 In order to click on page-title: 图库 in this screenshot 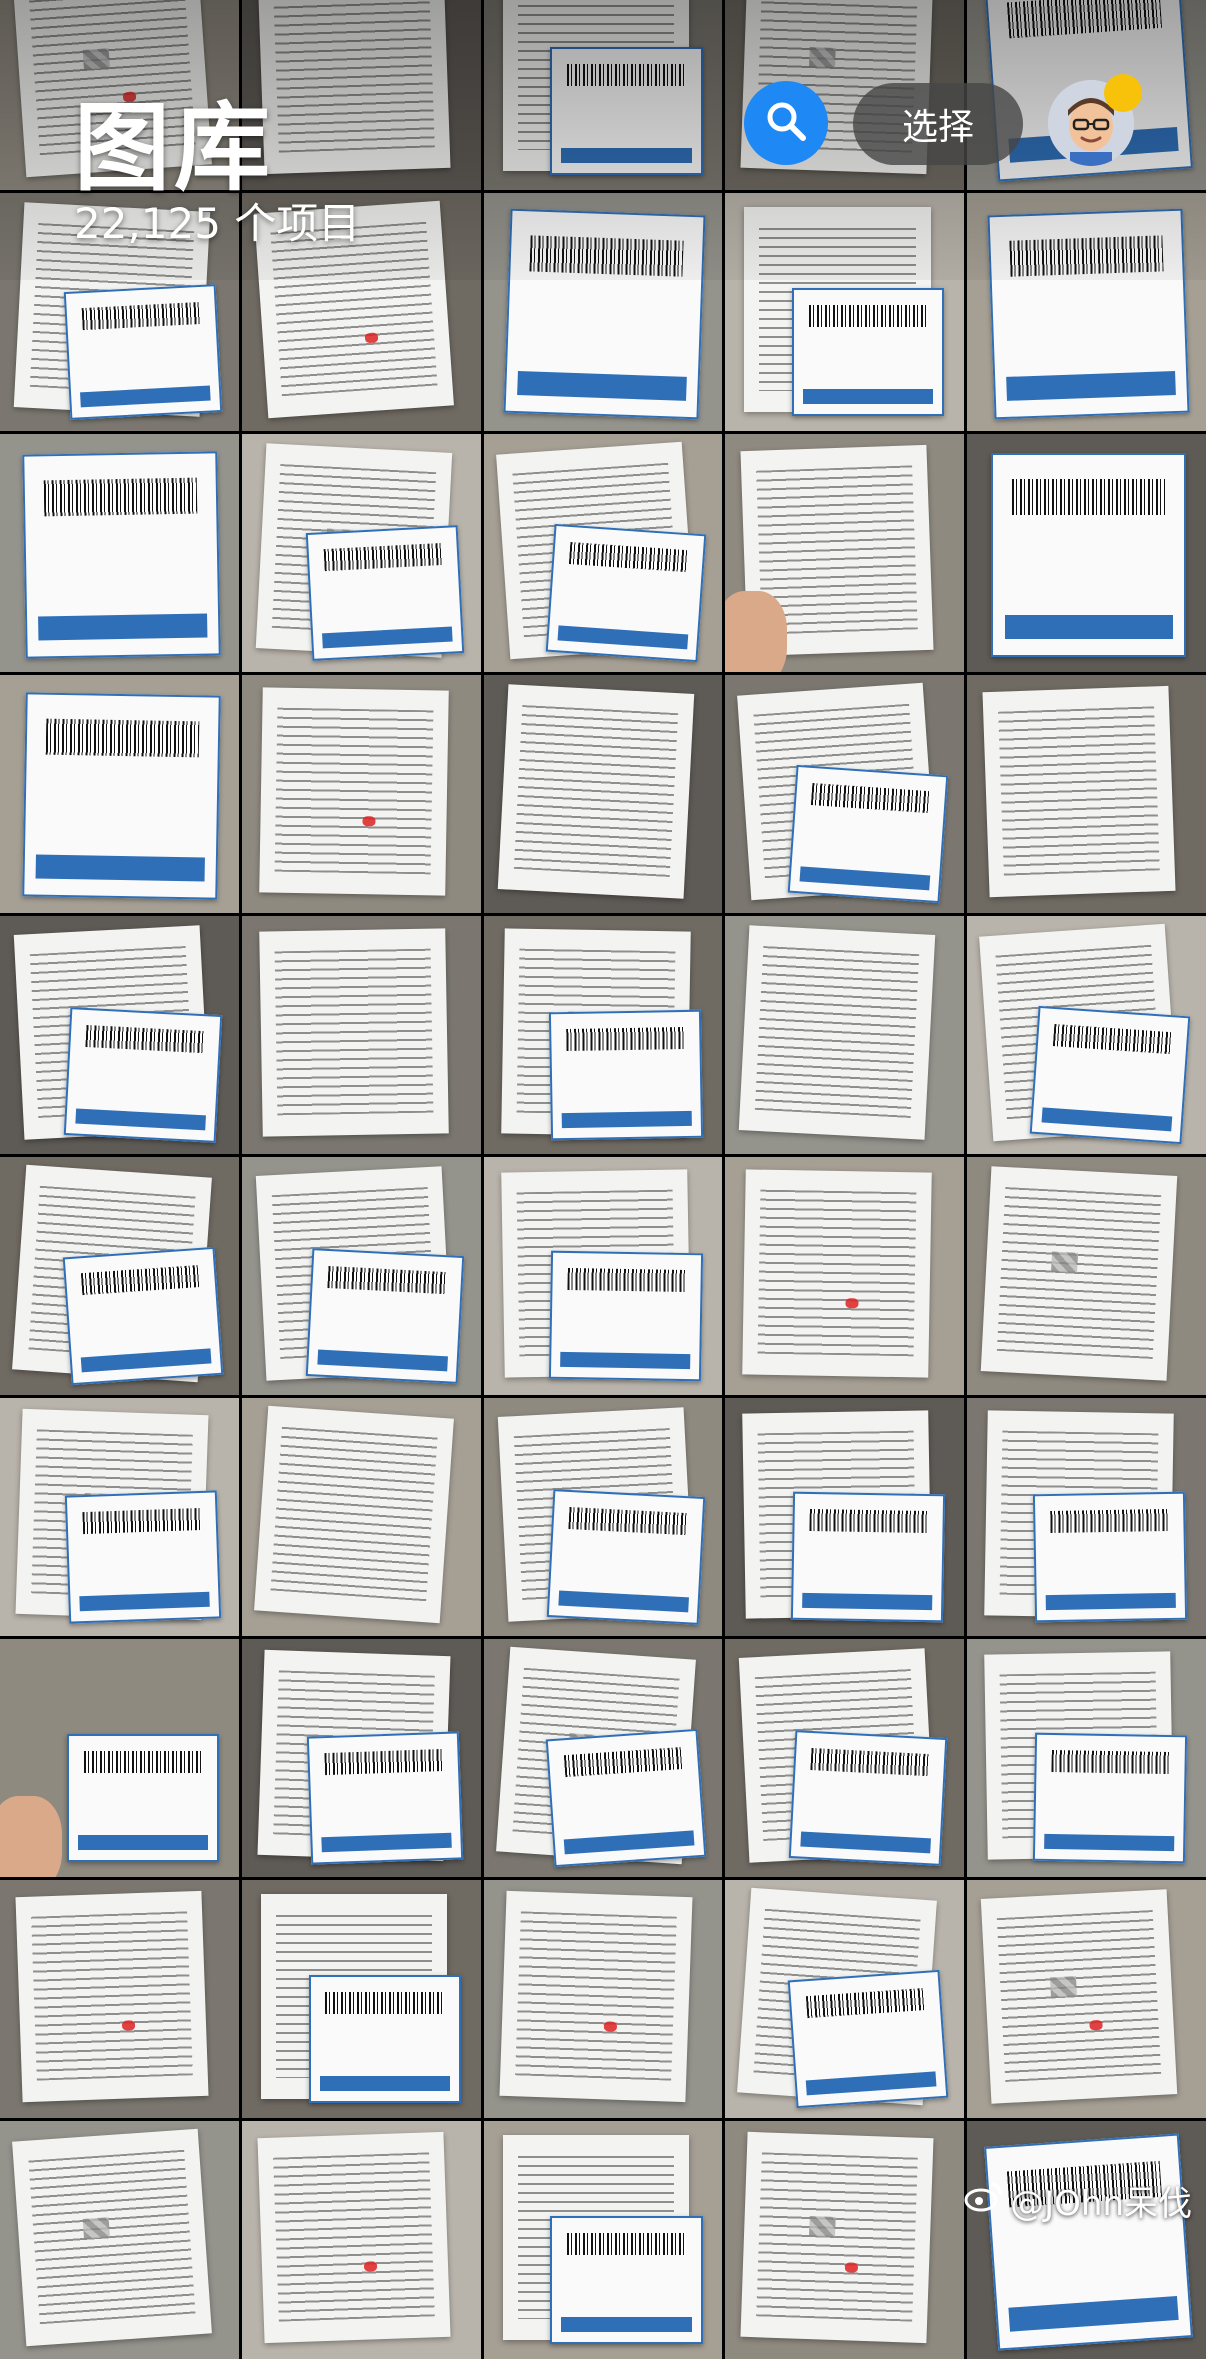, I will do `click(174, 148)`.